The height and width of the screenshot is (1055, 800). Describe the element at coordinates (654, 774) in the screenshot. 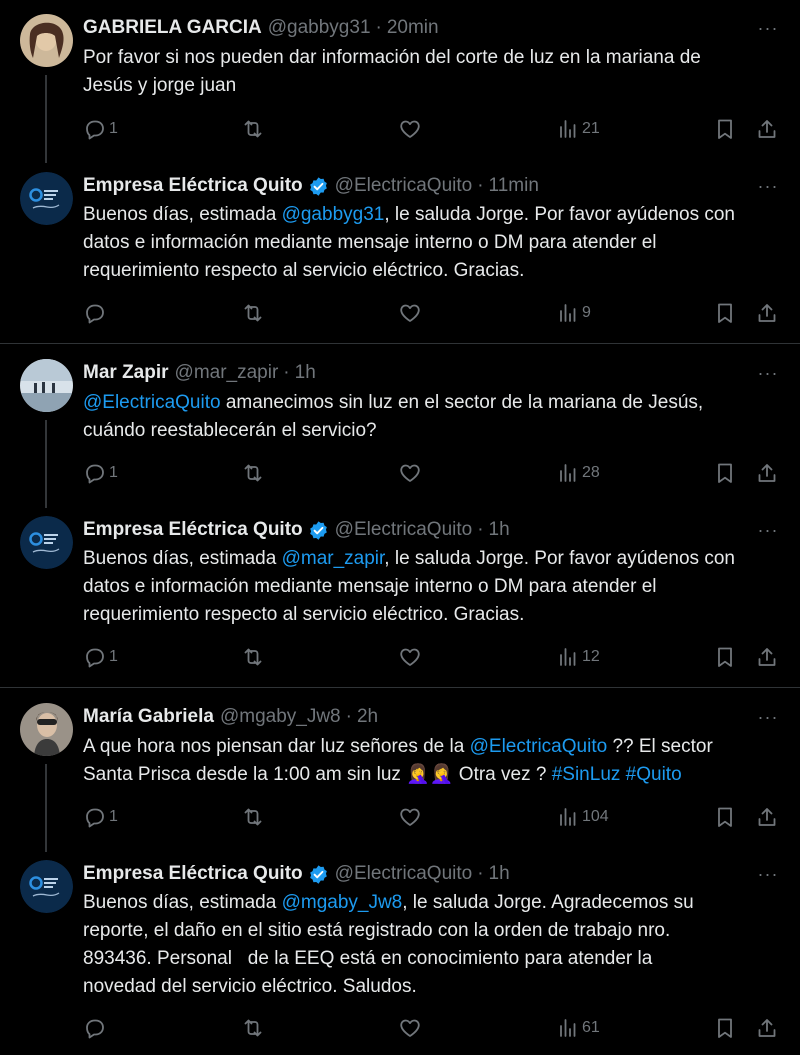

I see `hashtag-link: #Quito` at that location.